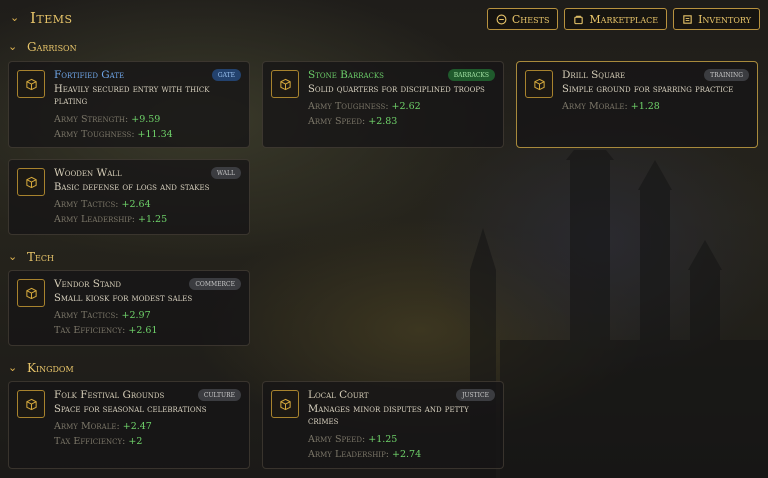  What do you see at coordinates (52, 47) in the screenshot?
I see `section-title: Garrison` at bounding box center [52, 47].